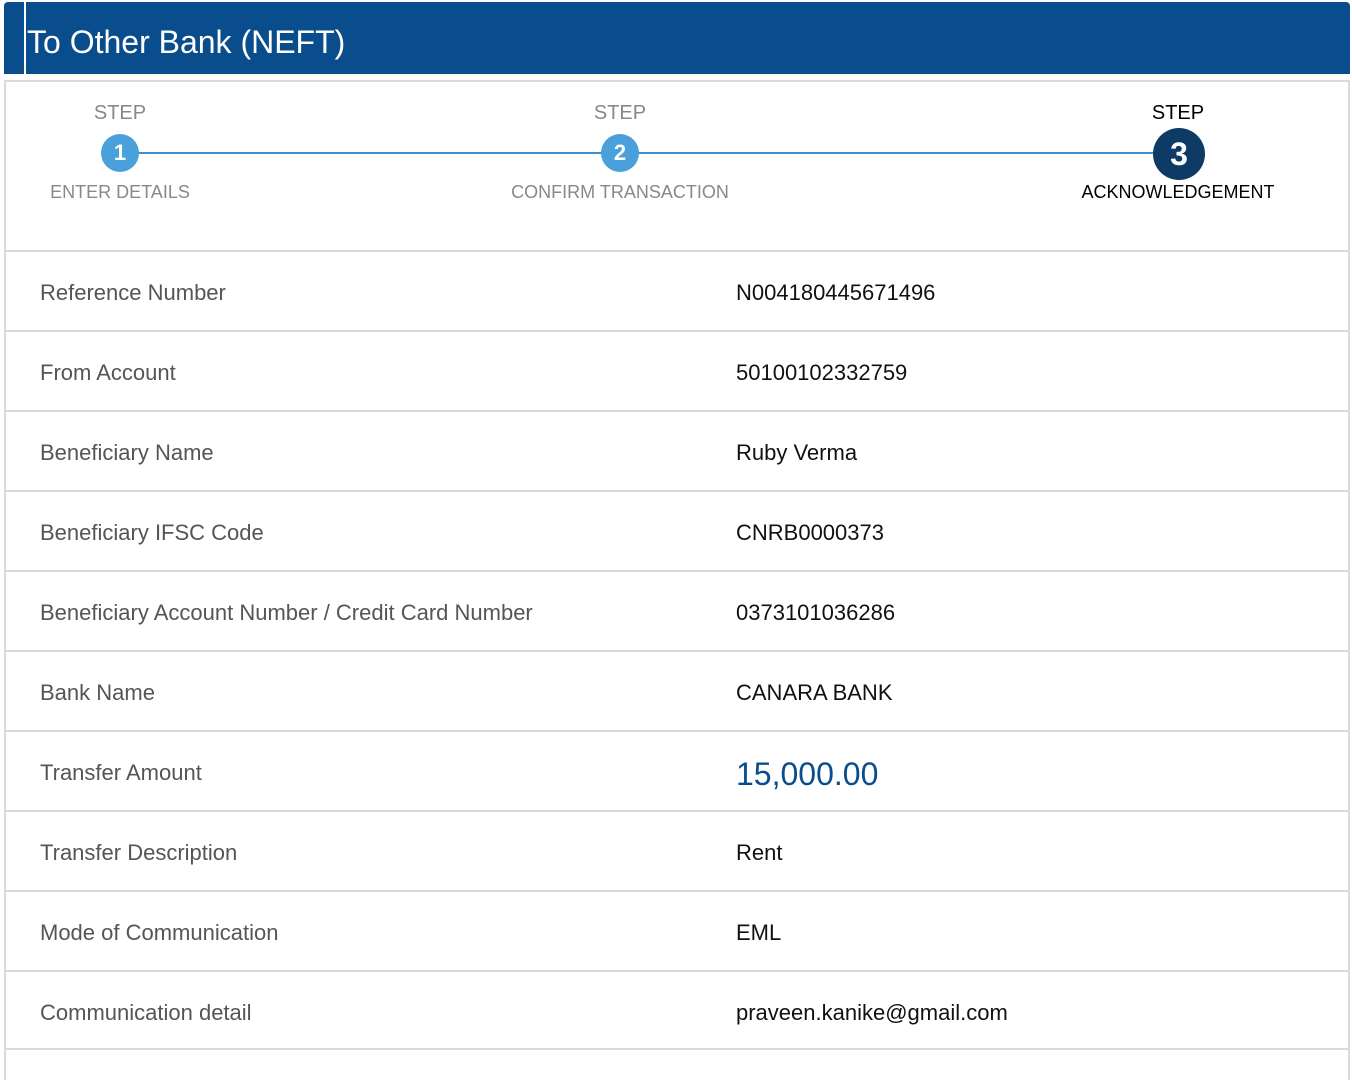 Image resolution: width=1352 pixels, height=1080 pixels. I want to click on step-number-badge: 2, so click(620, 153).